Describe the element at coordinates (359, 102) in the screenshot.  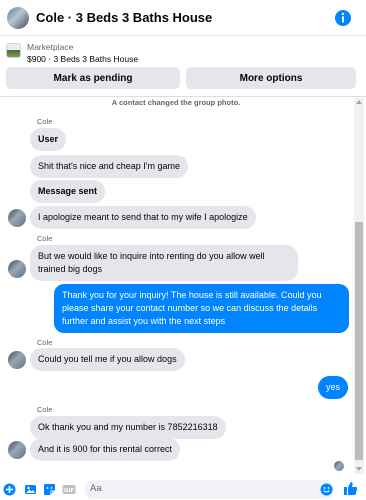
I see `scroll-up-arrow-icon` at that location.